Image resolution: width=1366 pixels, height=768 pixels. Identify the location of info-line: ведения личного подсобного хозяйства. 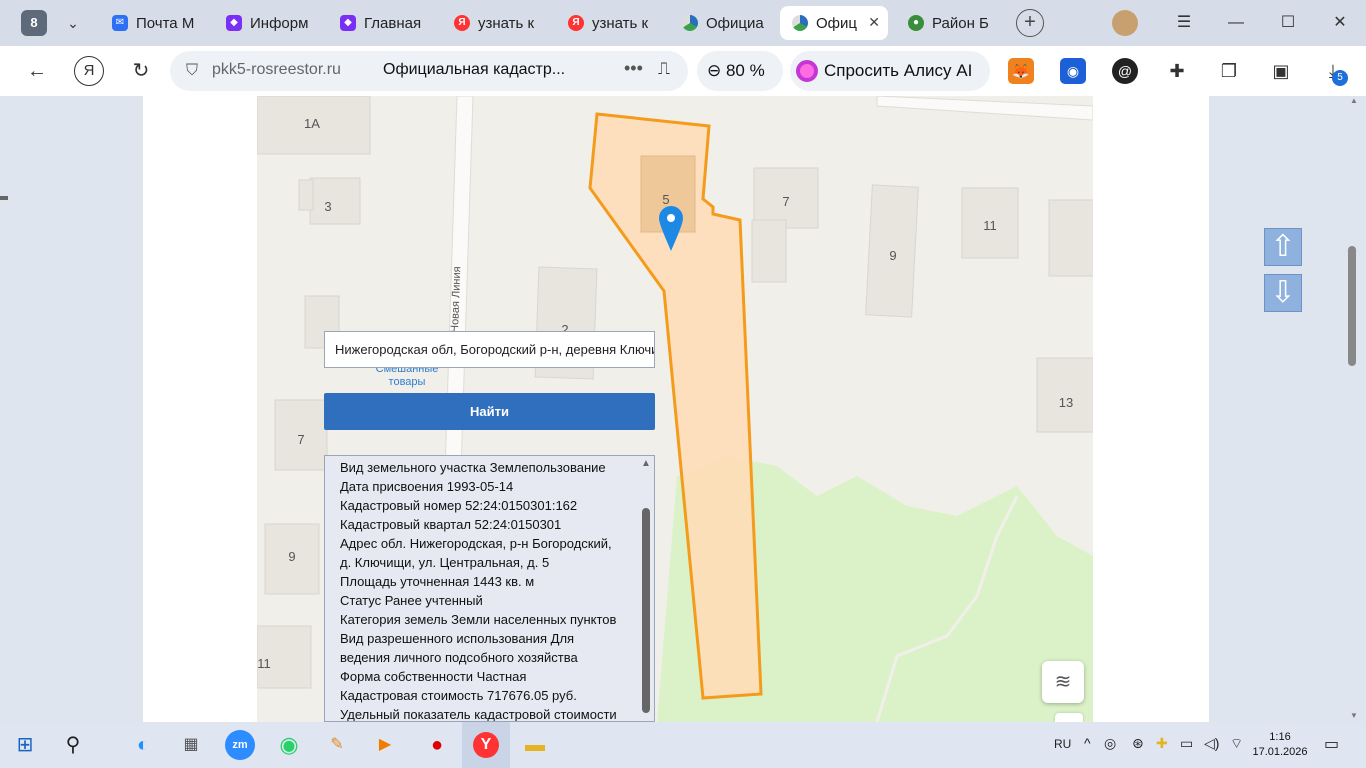
(459, 657).